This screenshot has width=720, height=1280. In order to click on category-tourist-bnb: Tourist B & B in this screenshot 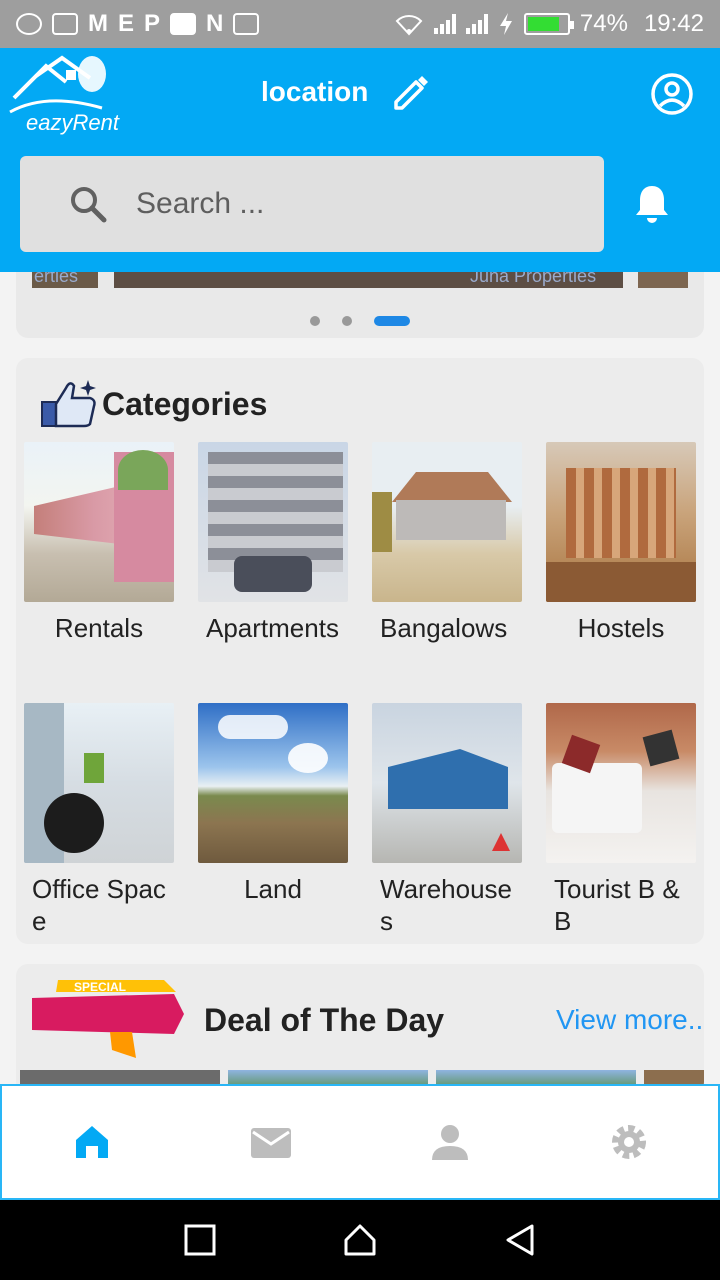, I will do `click(621, 820)`.